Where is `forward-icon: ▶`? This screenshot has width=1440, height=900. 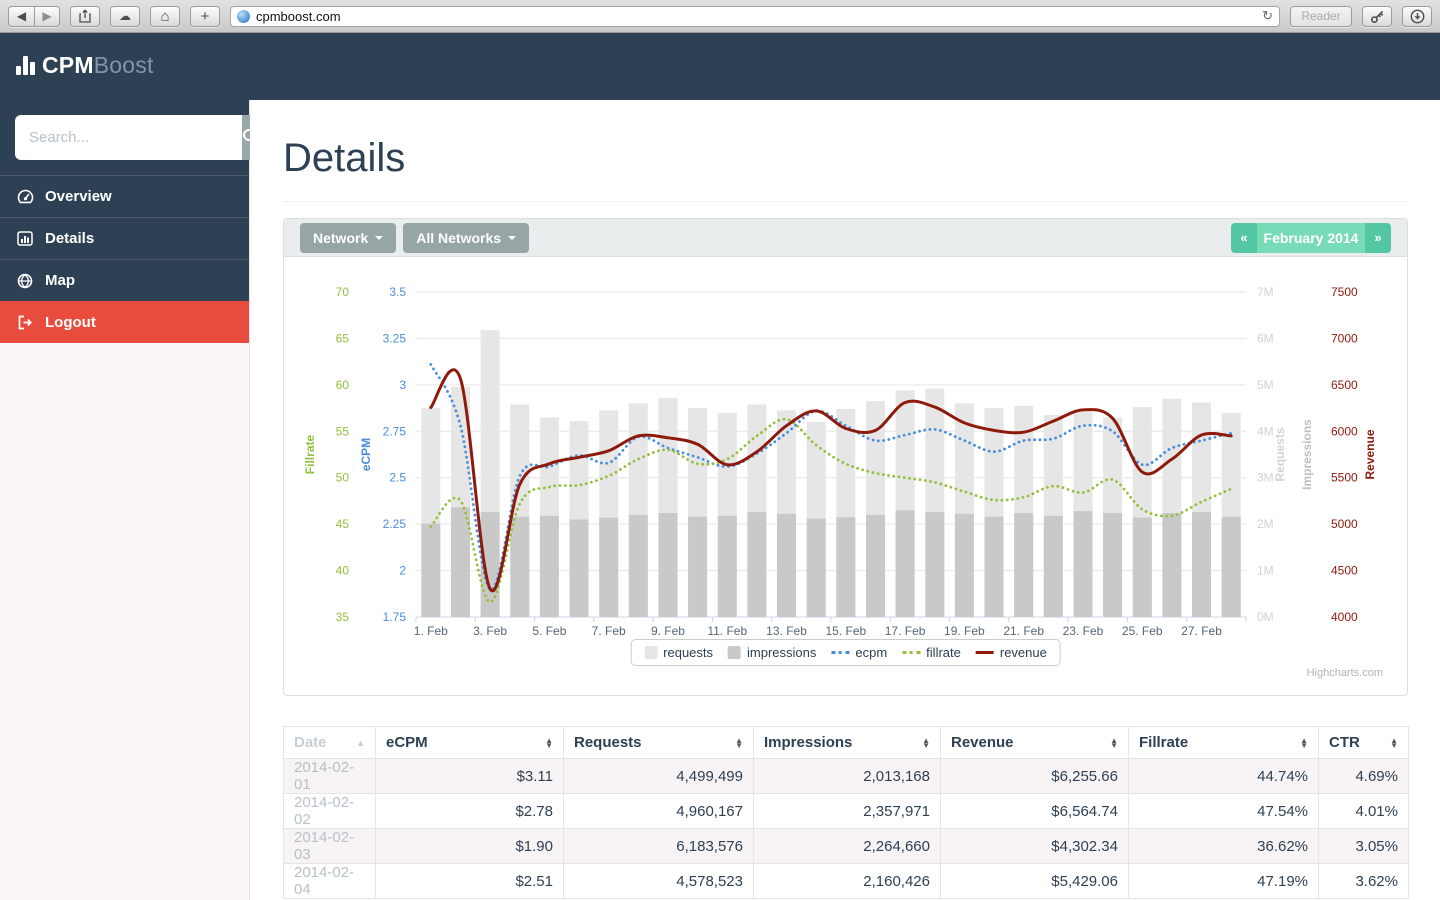
forward-icon: ▶ is located at coordinates (47, 16).